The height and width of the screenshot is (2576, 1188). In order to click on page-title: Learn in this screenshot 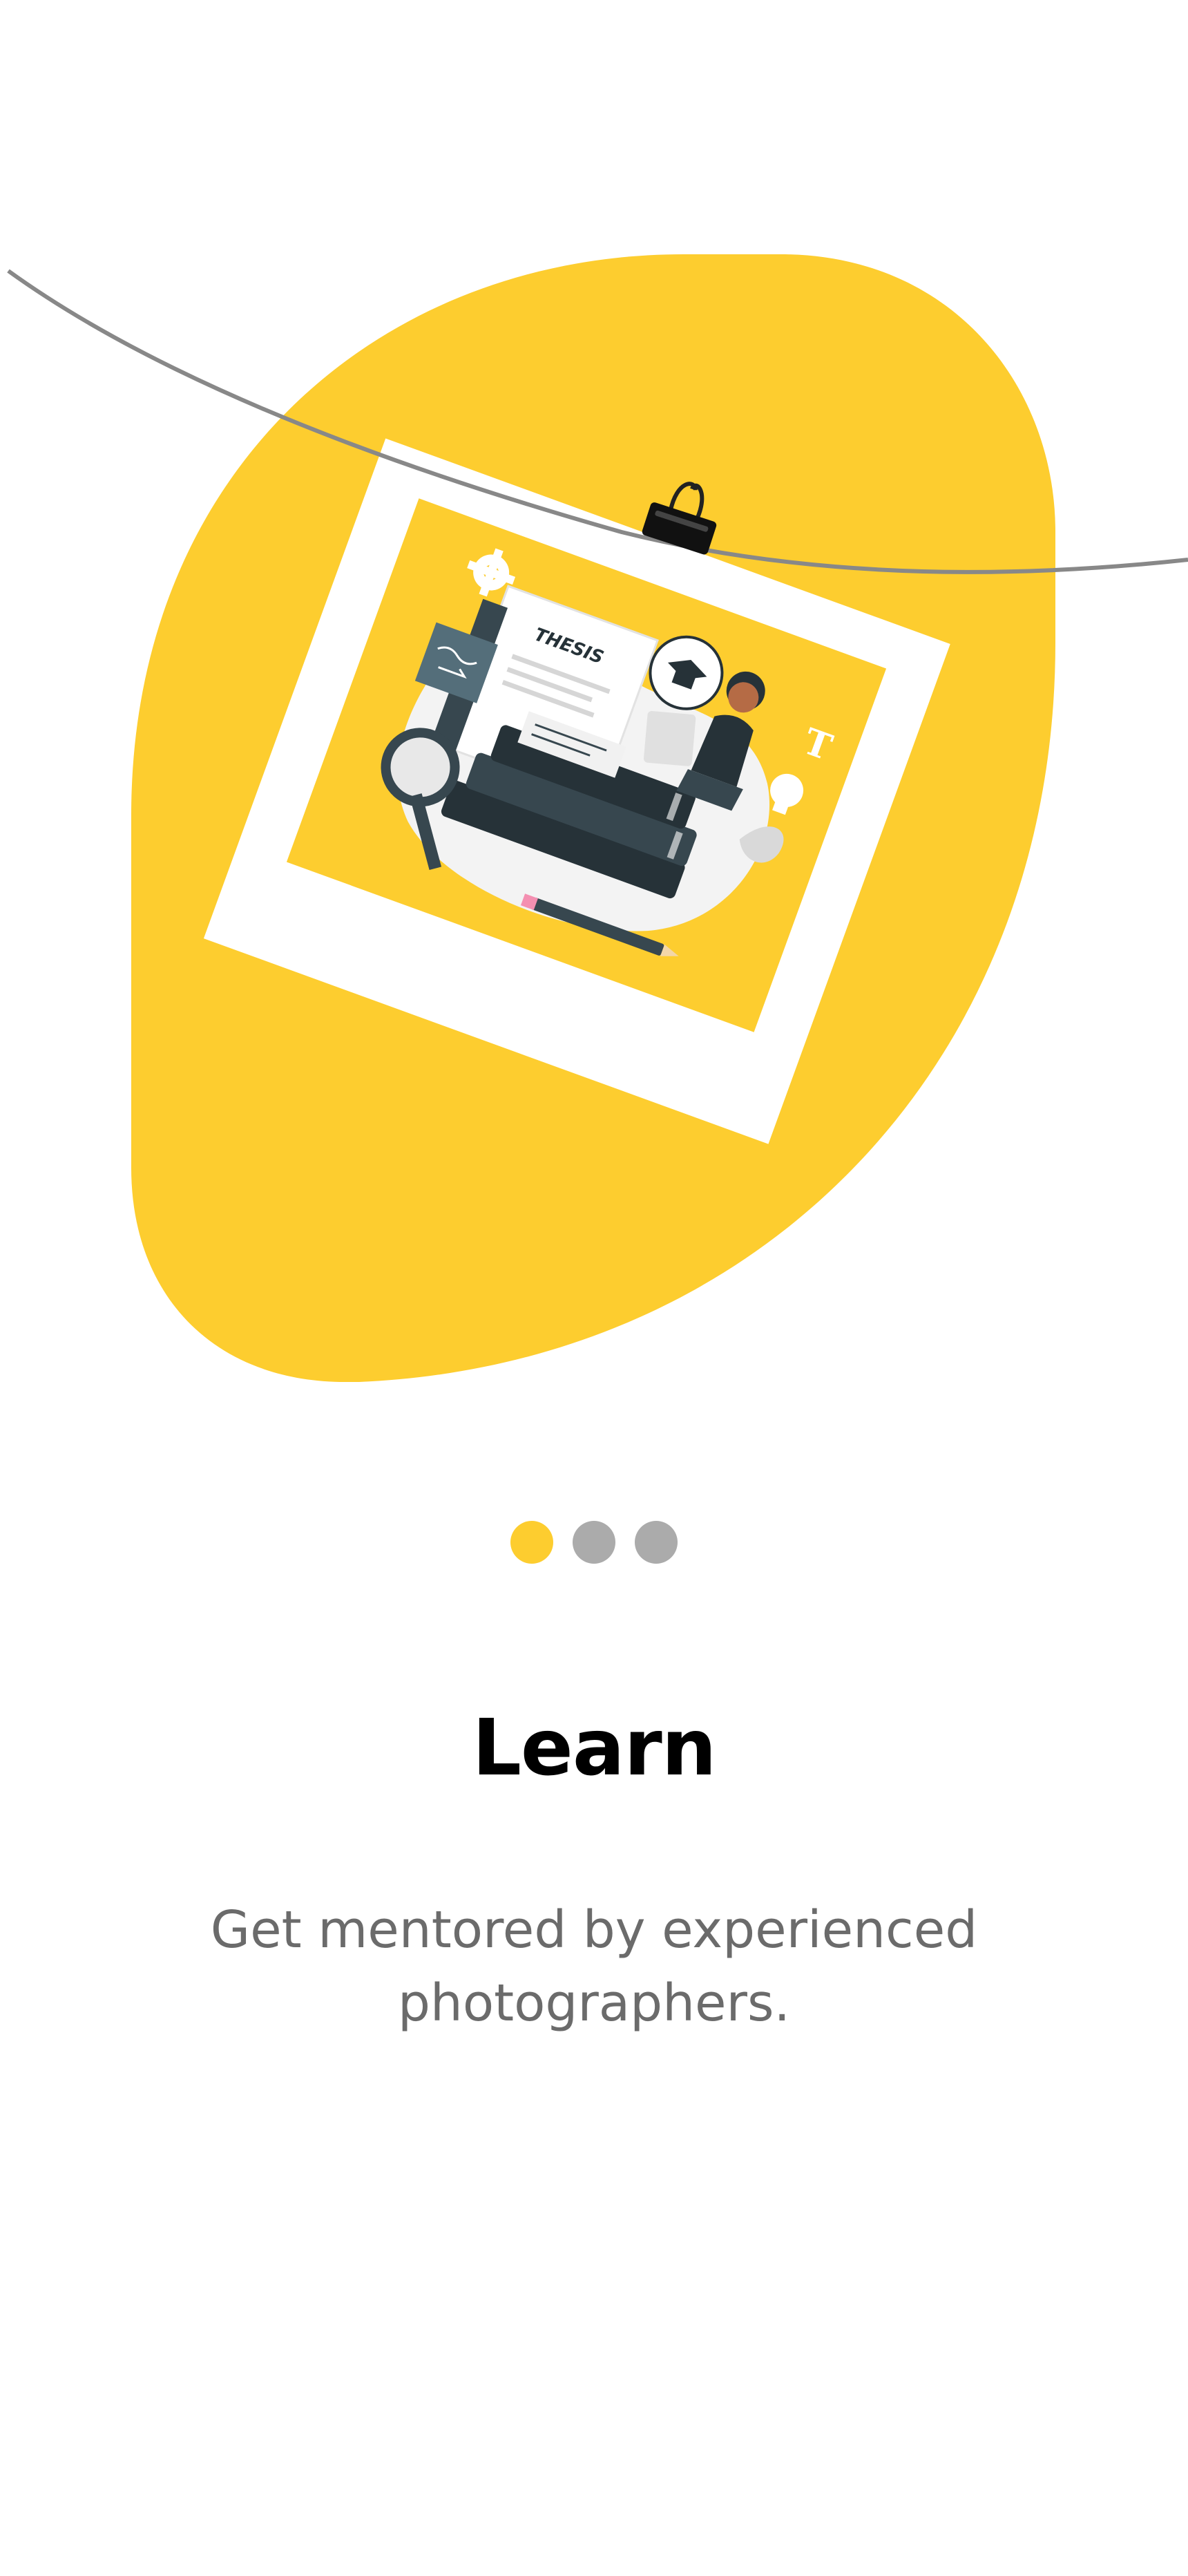, I will do `click(594, 1748)`.